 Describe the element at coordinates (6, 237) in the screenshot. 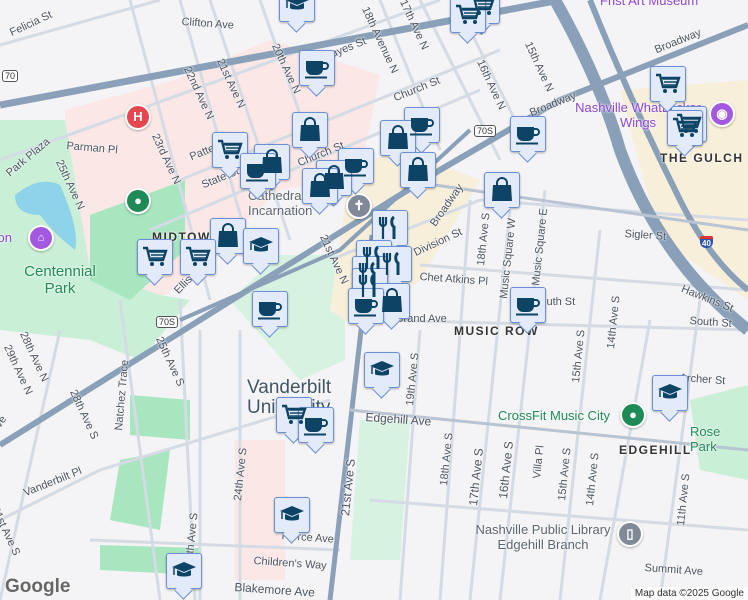

I see `poi-parthenon: Parthenon` at that location.